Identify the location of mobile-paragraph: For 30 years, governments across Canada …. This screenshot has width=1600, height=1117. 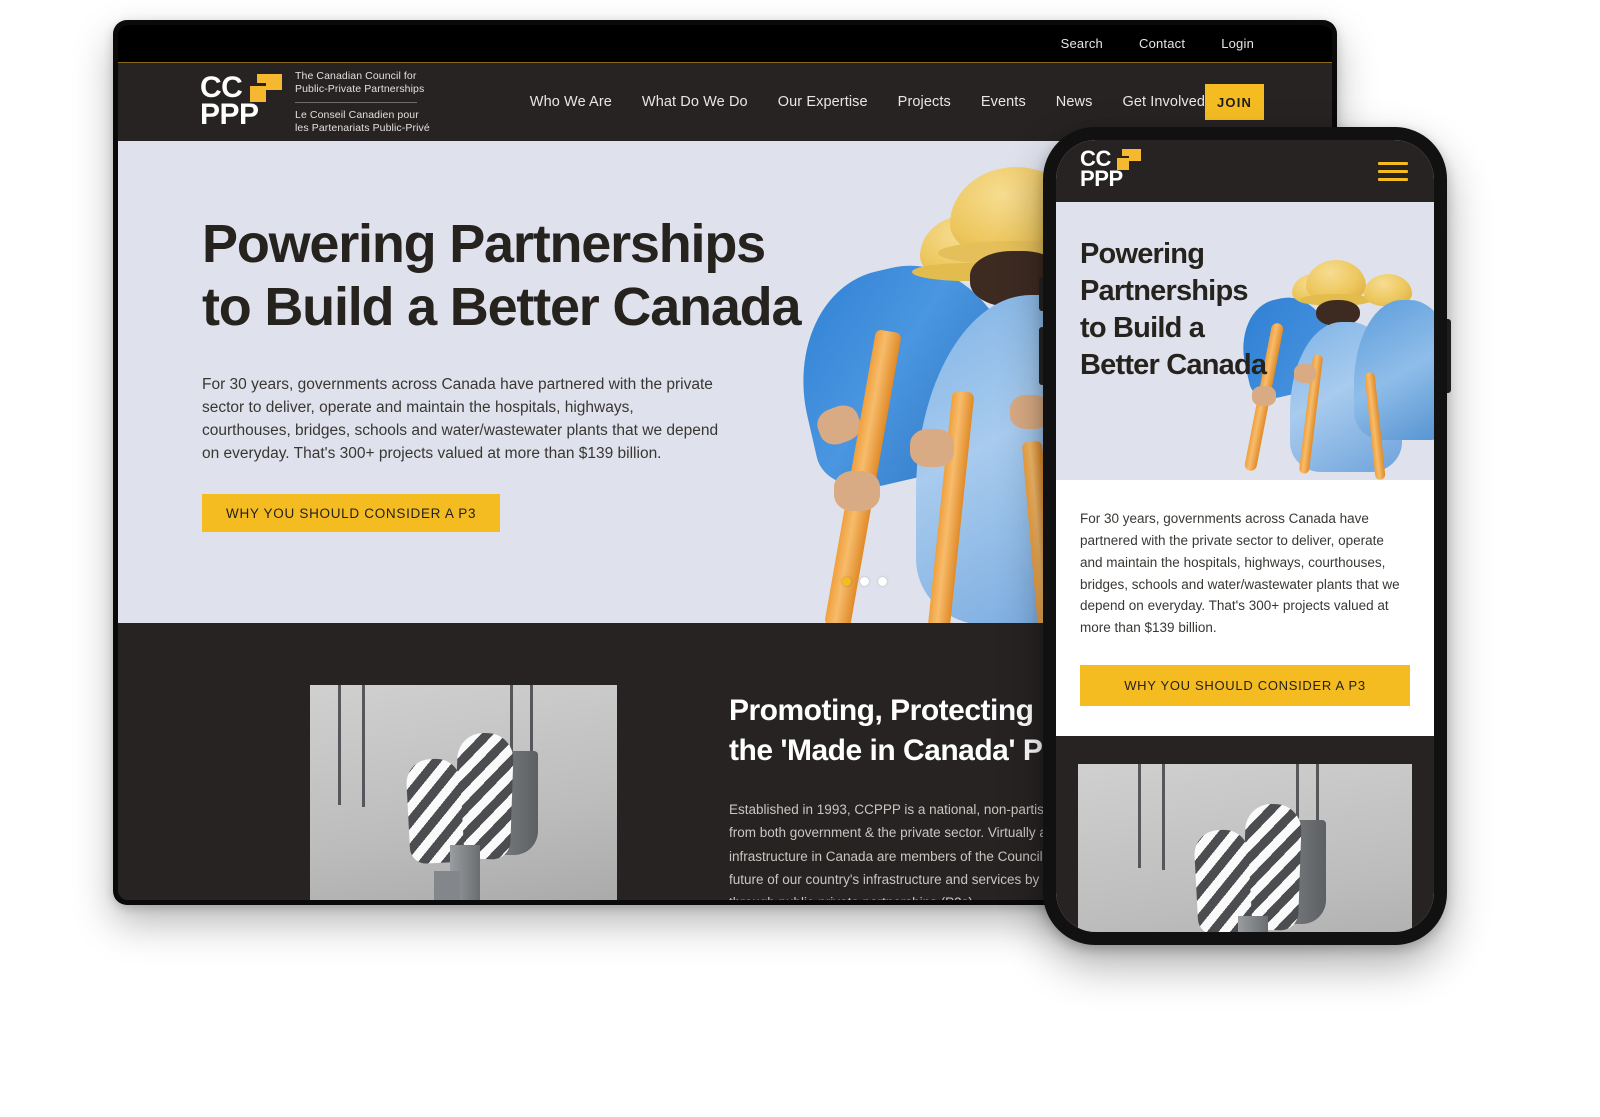
(1240, 573).